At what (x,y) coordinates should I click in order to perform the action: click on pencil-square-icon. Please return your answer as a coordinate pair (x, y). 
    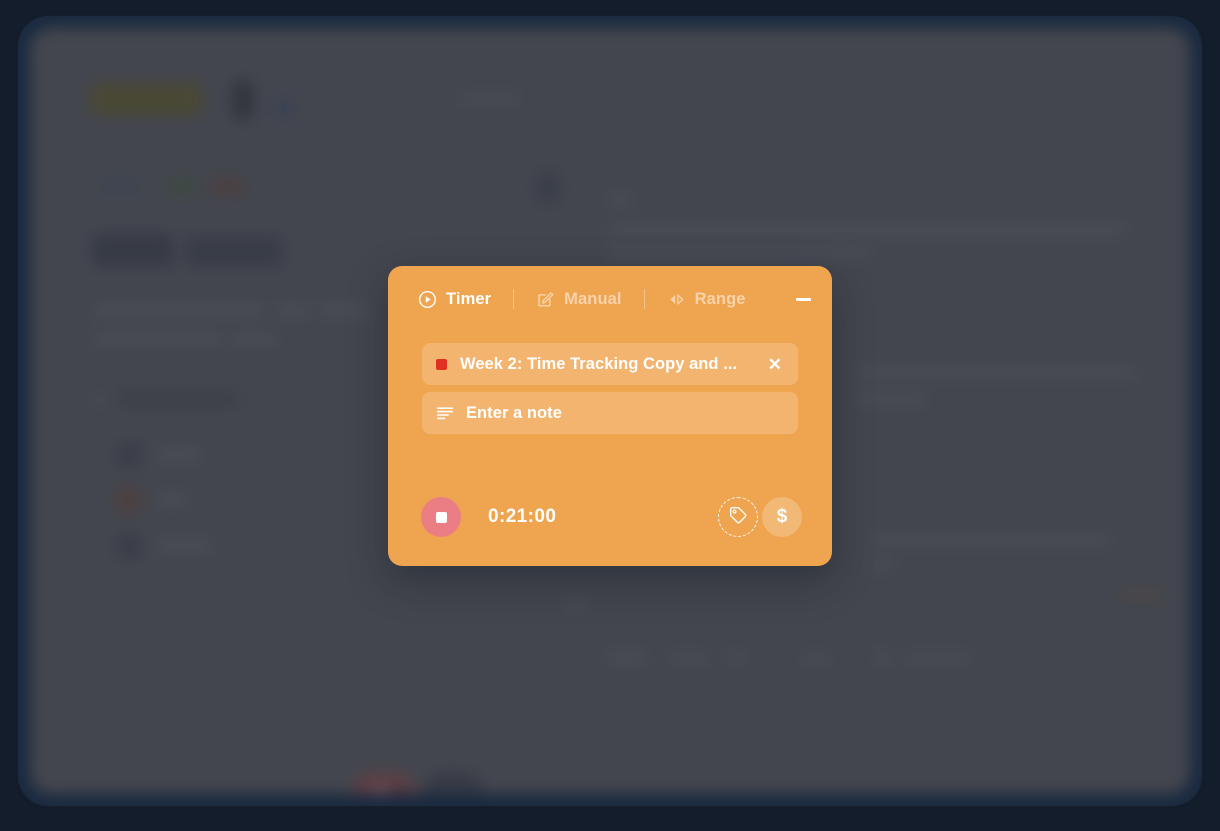
    Looking at the image, I should click on (545, 299).